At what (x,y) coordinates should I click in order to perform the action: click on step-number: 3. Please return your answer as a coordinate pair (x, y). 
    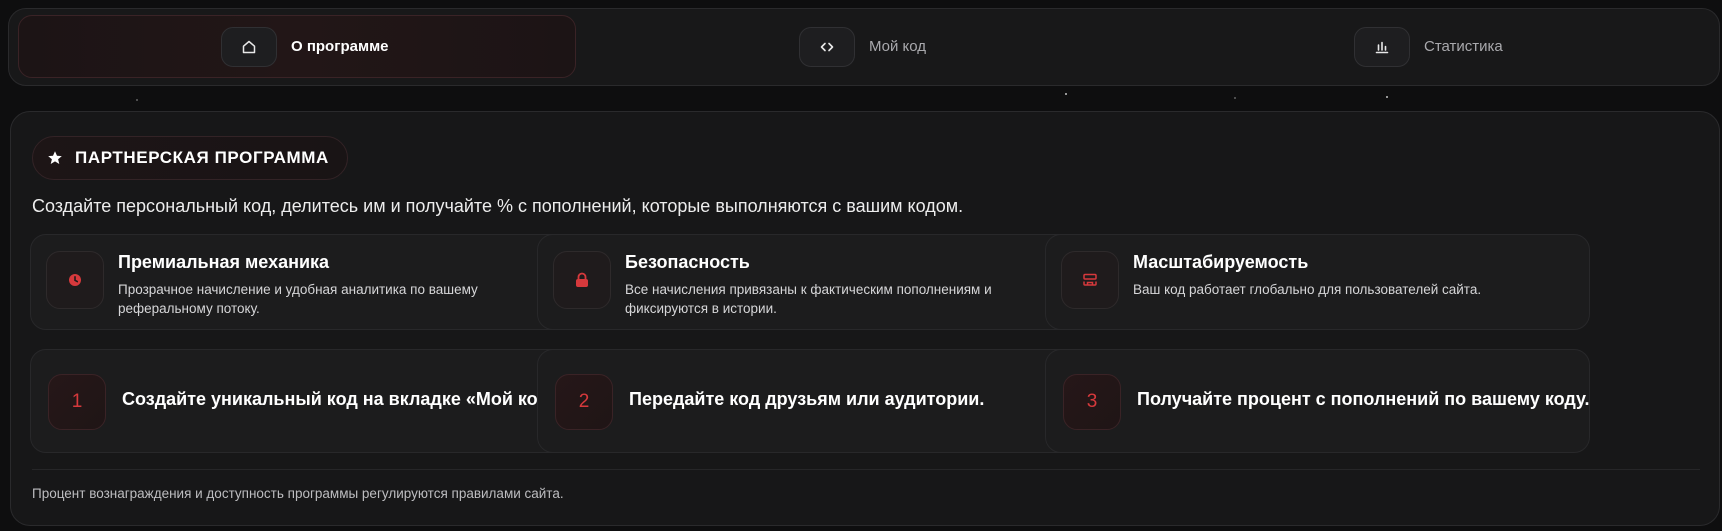
    Looking at the image, I should click on (1092, 402).